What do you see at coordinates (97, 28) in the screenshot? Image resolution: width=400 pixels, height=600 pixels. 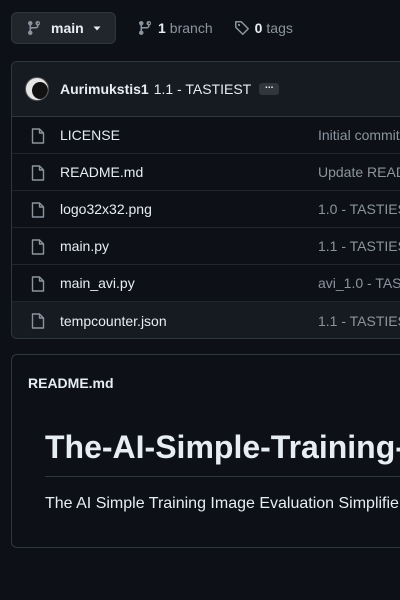 I see `caret-down-icon` at bounding box center [97, 28].